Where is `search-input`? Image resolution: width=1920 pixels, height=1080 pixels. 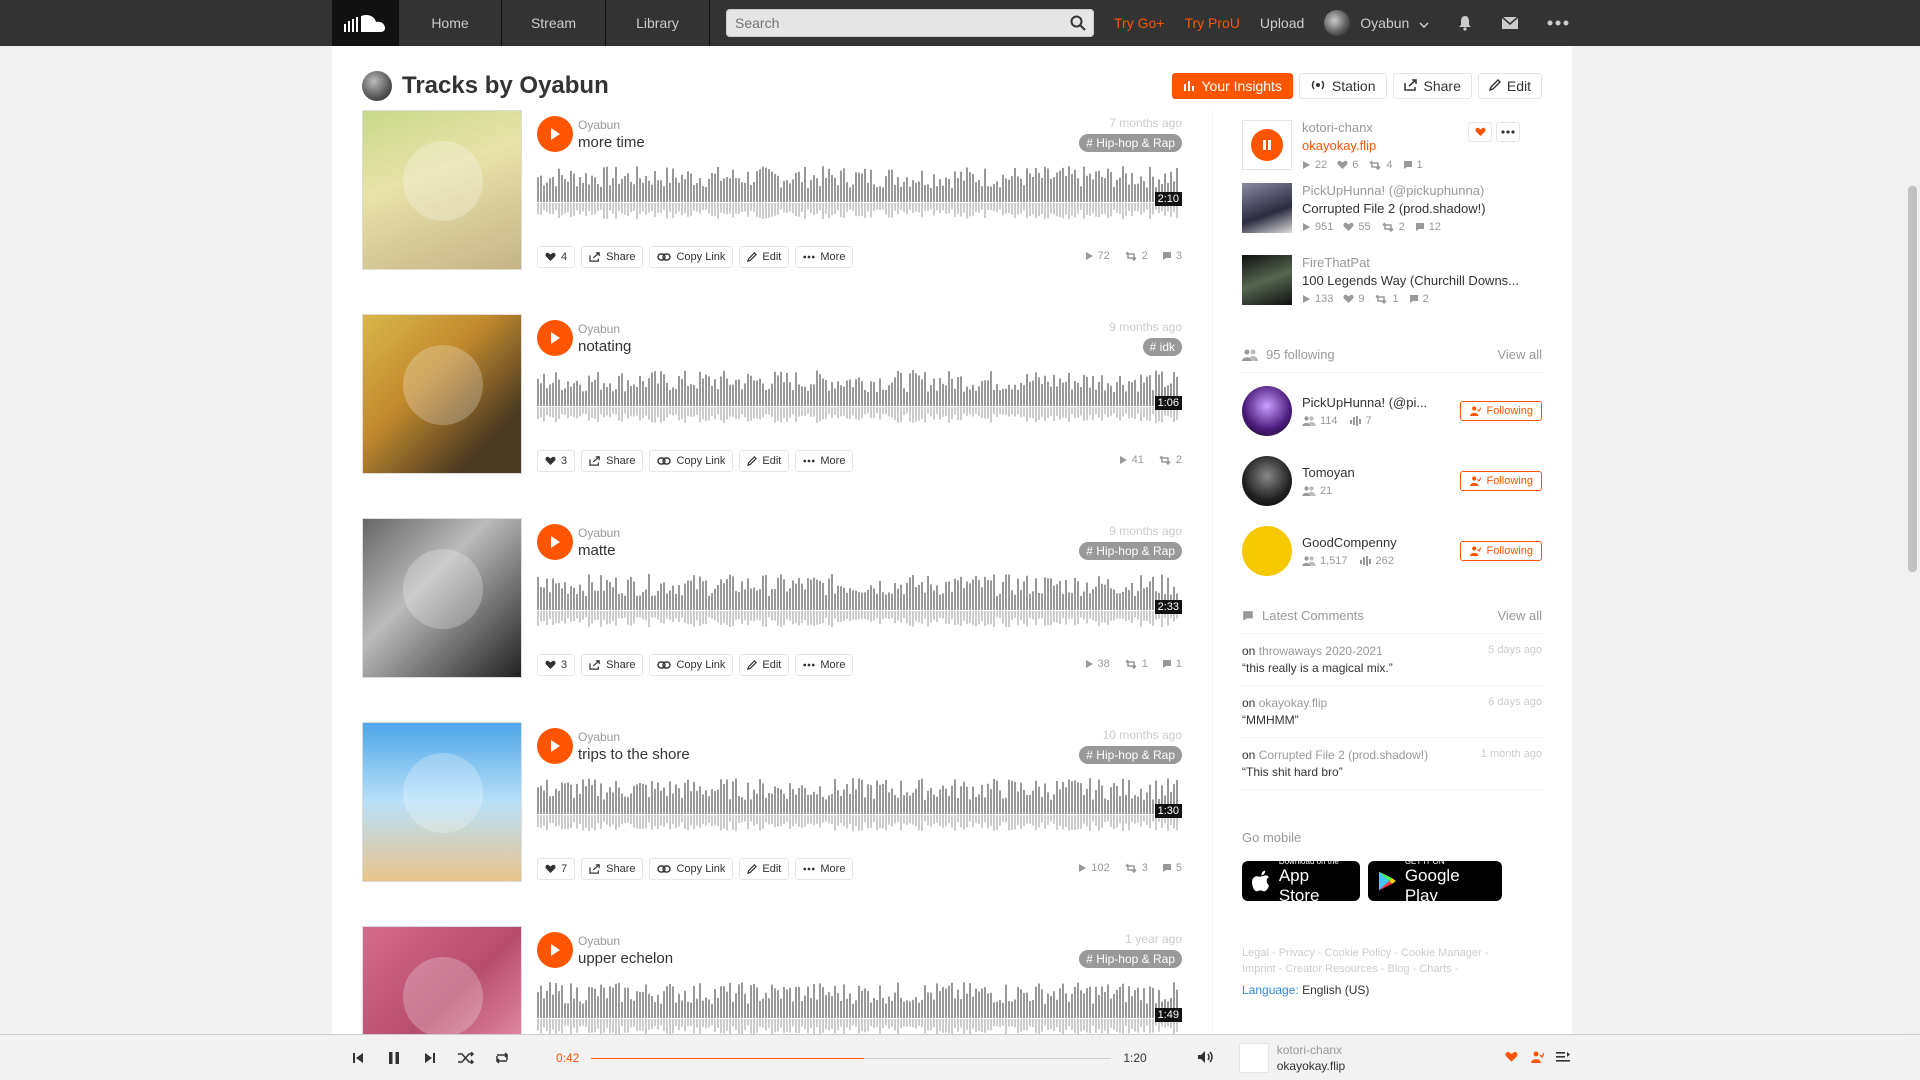 search-input is located at coordinates (910, 23).